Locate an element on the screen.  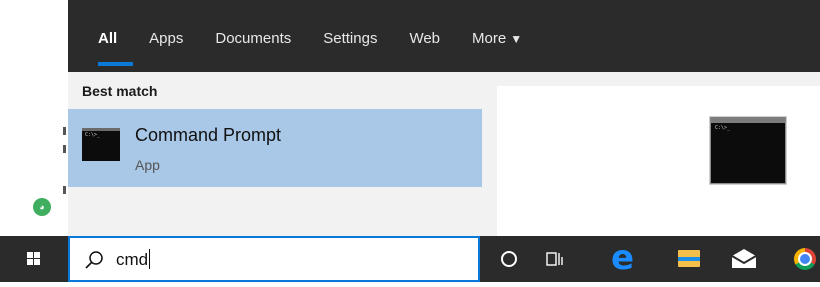
chrome-button is located at coordinates (803, 259).